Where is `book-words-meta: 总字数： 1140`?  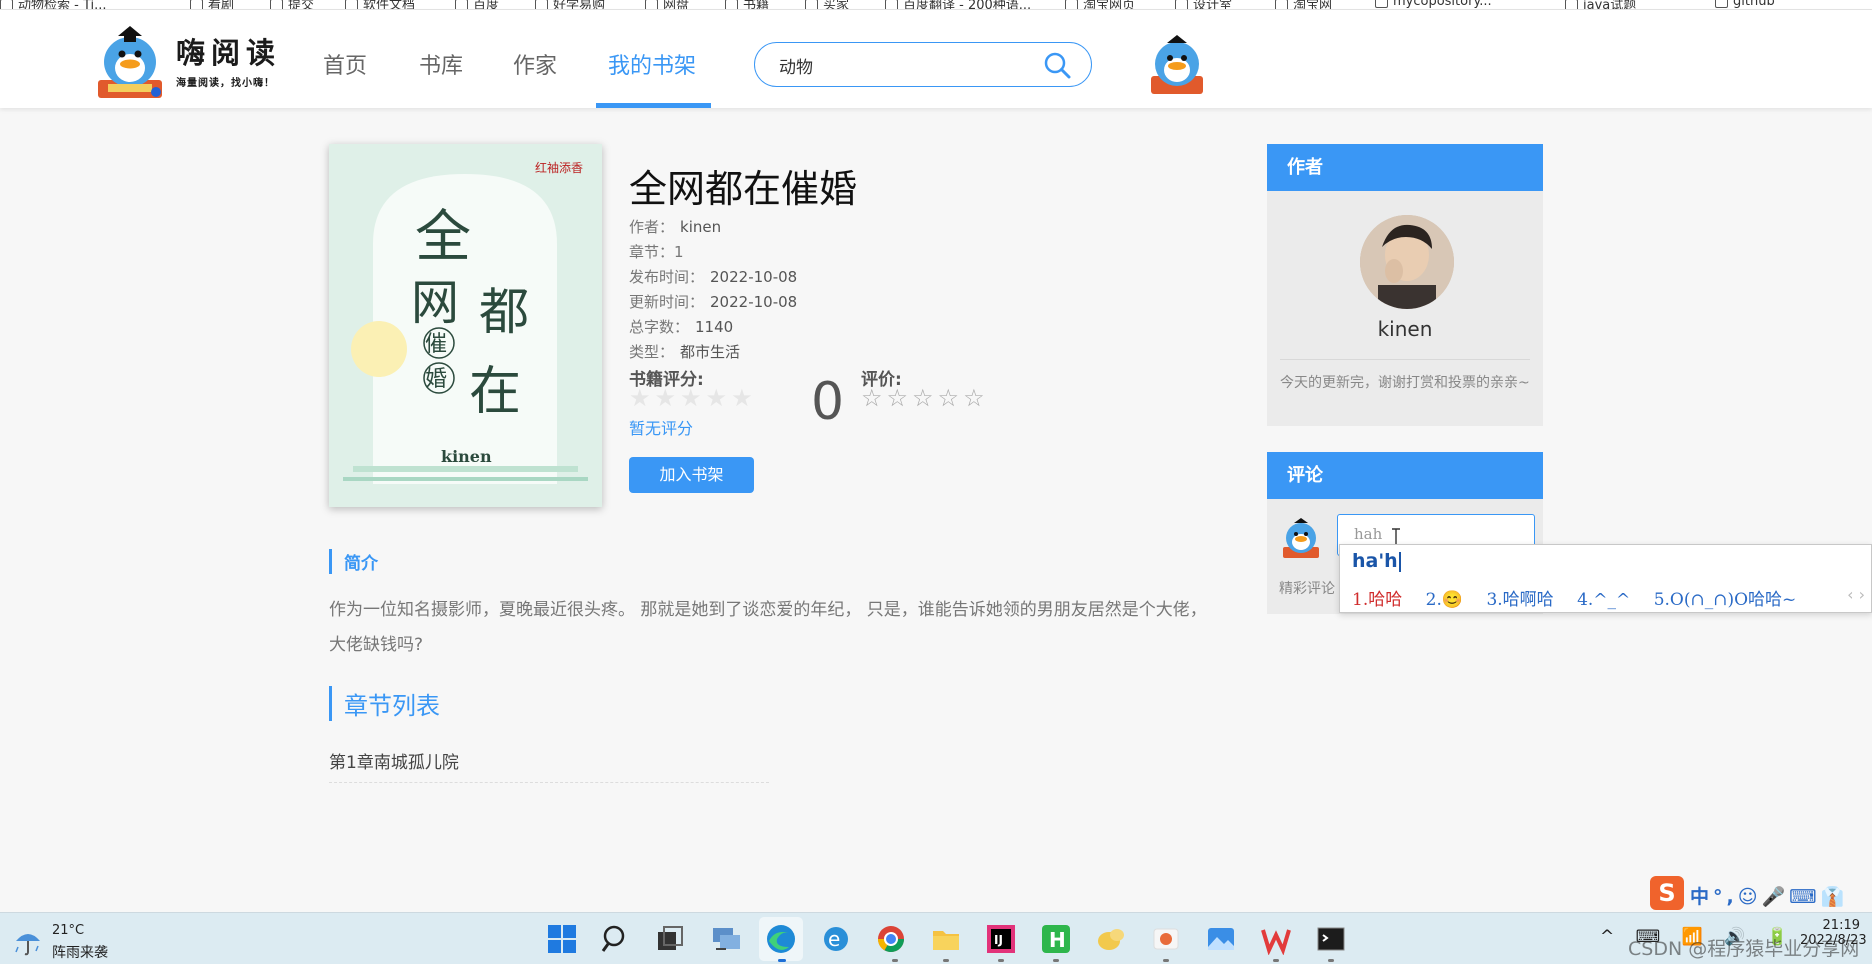 book-words-meta: 总字数： 1140 is located at coordinates (681, 326).